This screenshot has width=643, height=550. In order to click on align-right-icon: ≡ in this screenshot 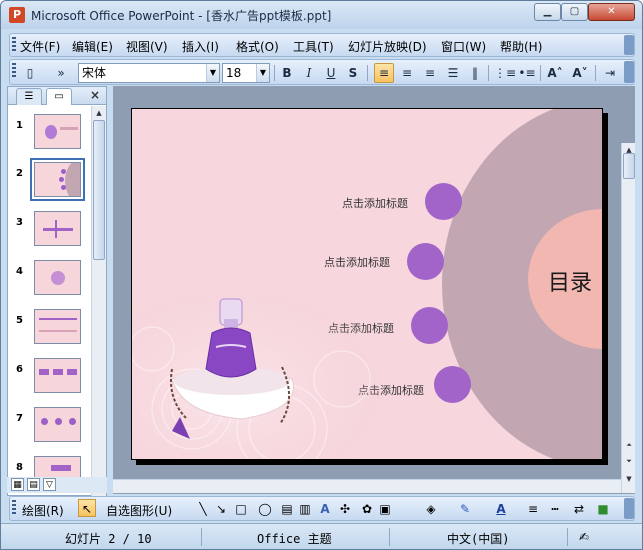, I will do `click(430, 73)`.